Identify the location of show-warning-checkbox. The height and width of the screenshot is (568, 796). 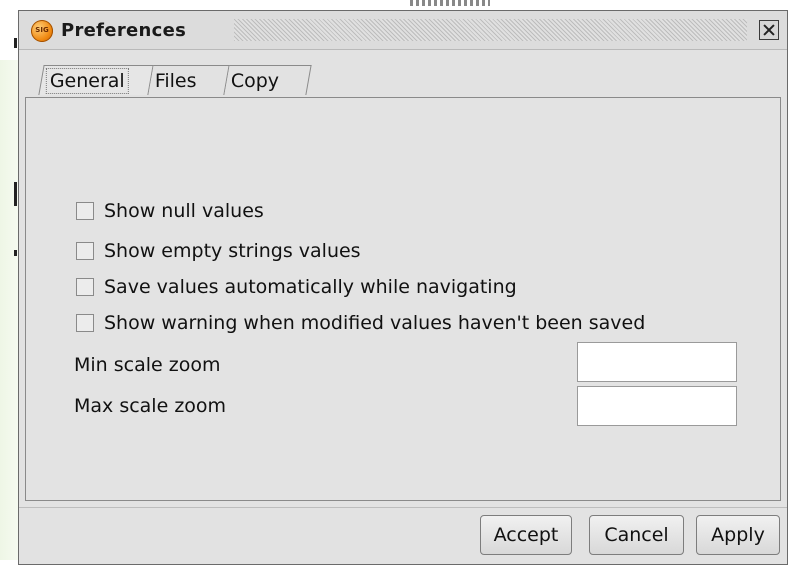
(85, 323).